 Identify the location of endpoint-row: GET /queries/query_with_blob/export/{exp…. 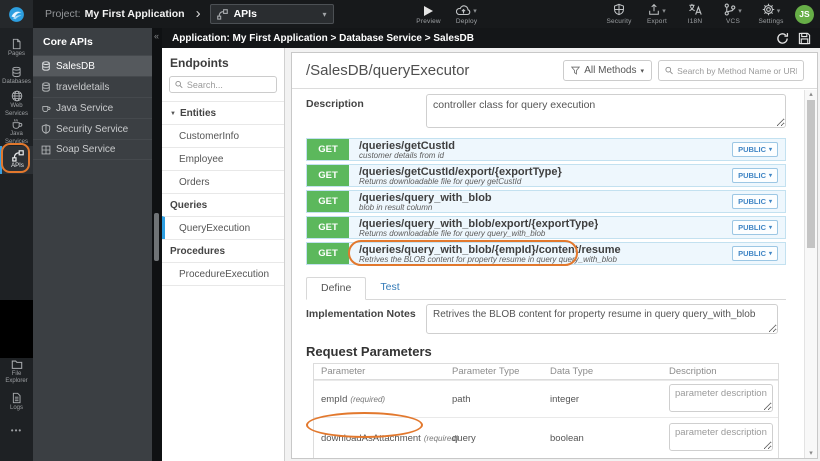
(546, 227).